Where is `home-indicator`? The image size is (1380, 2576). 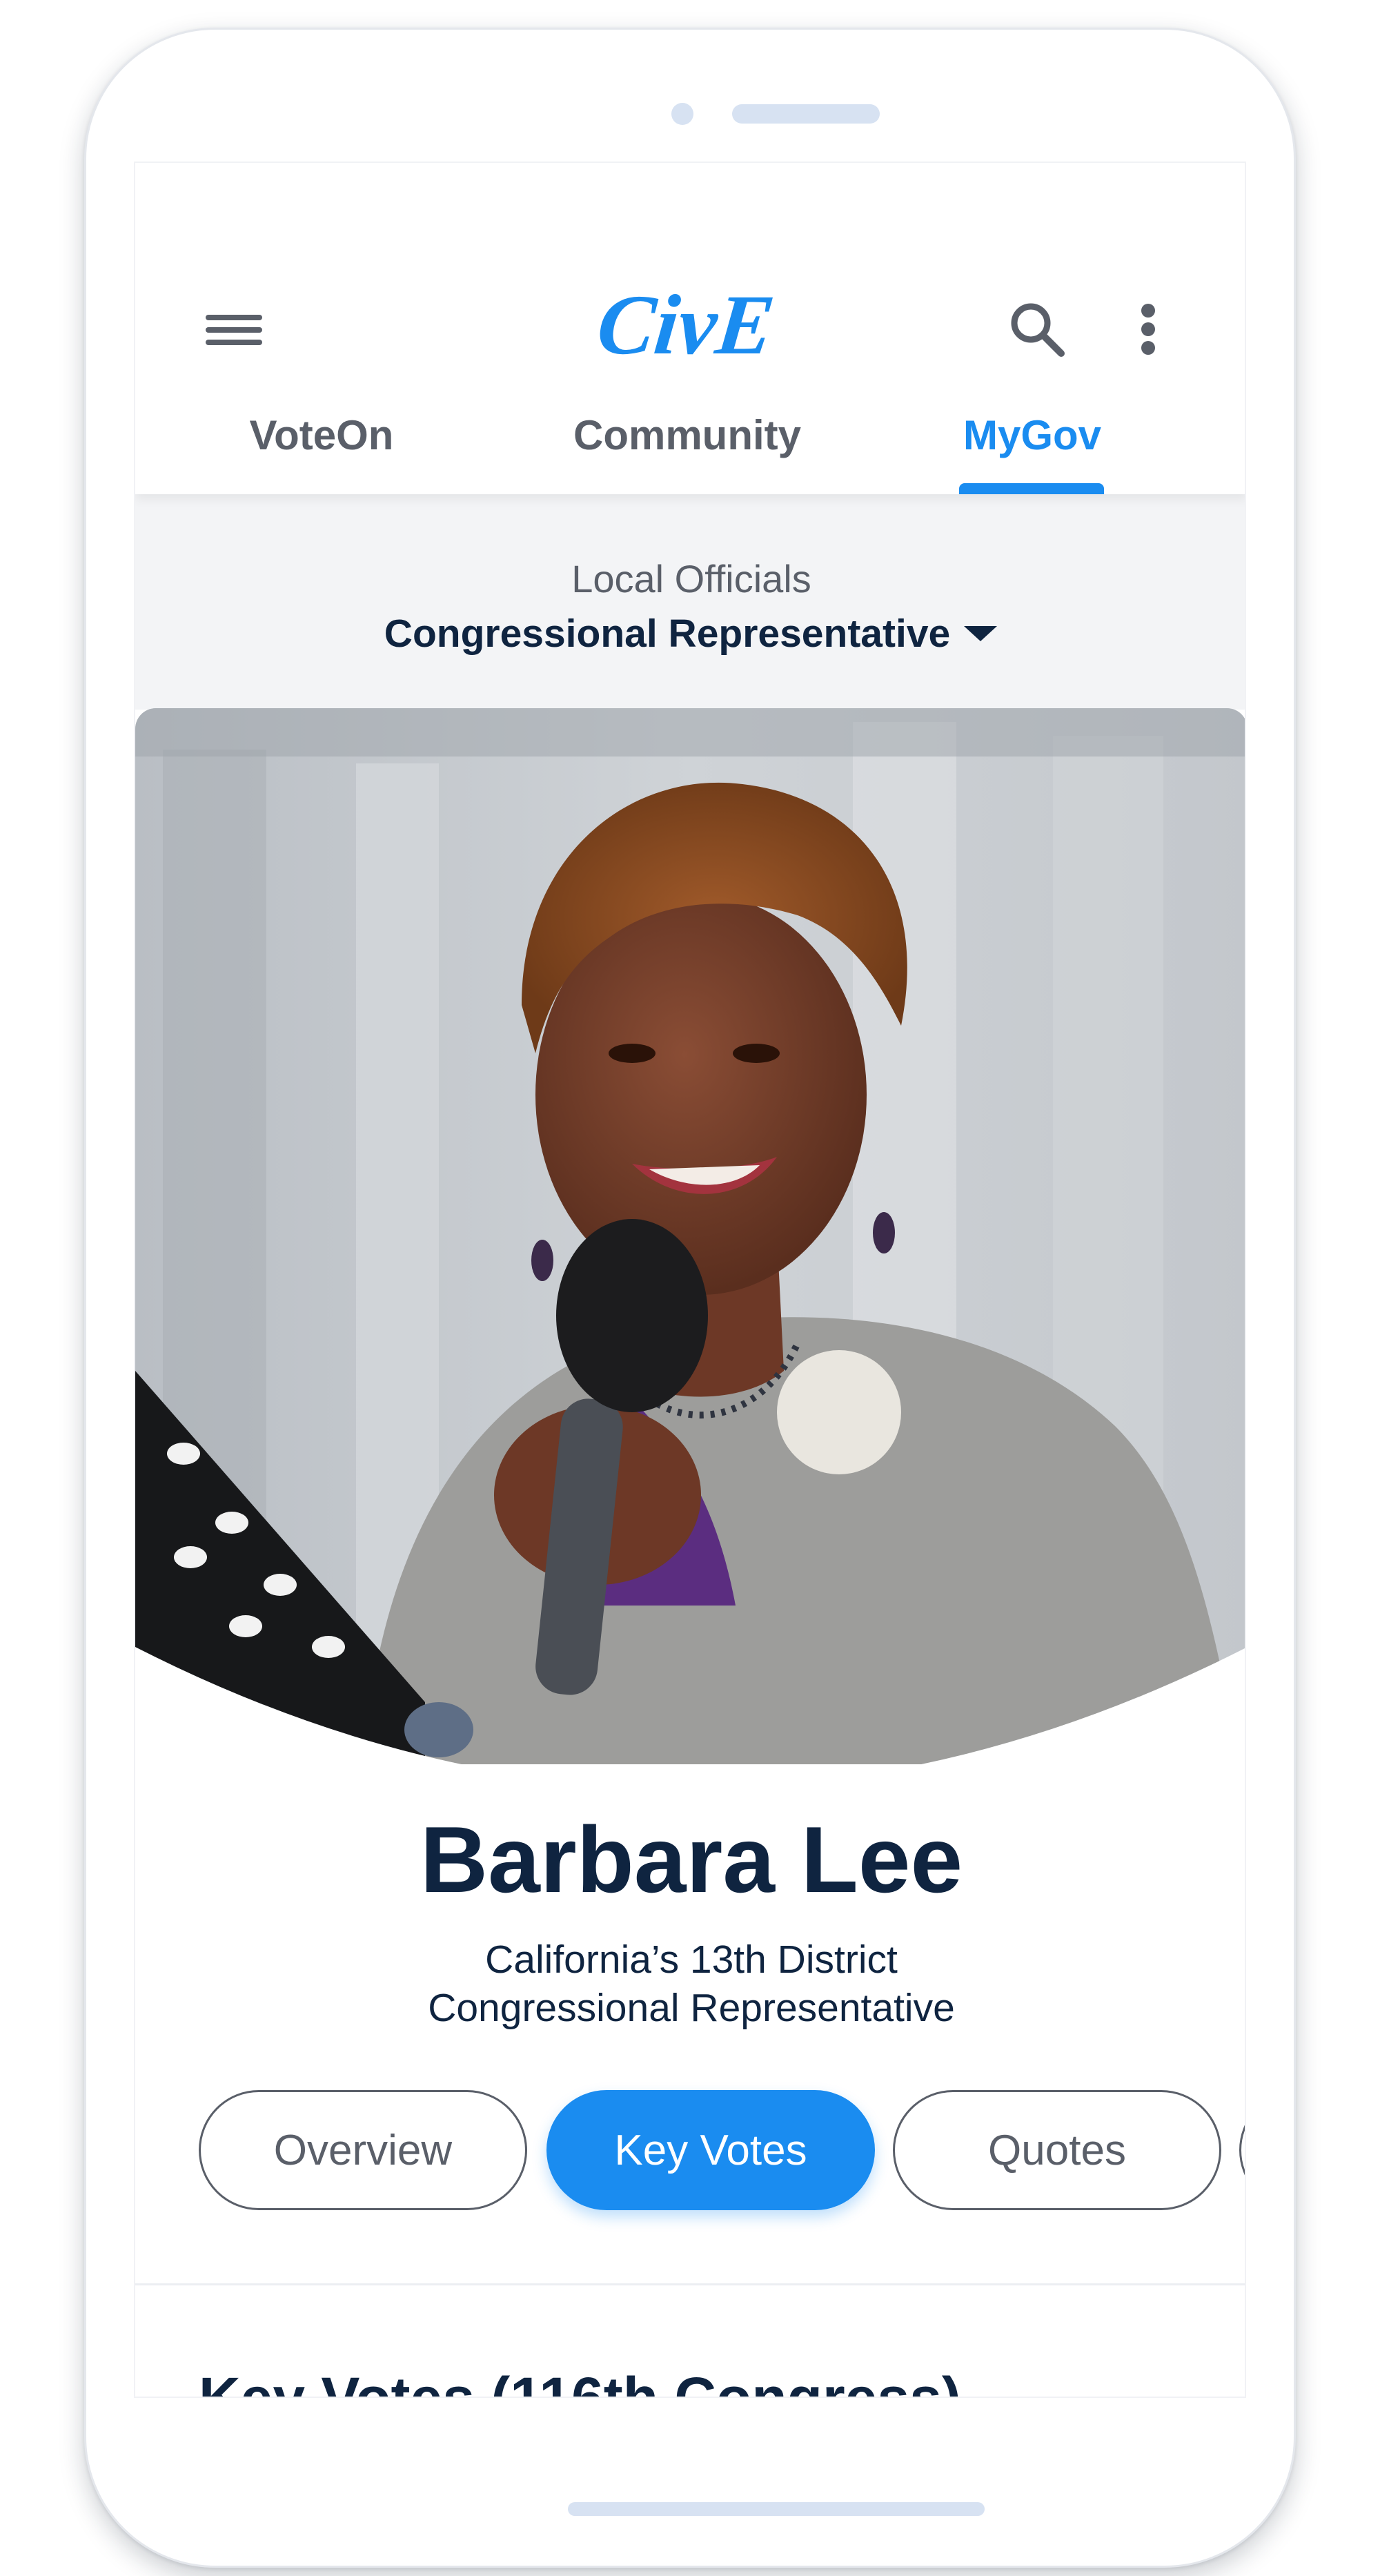
home-indicator is located at coordinates (776, 2509).